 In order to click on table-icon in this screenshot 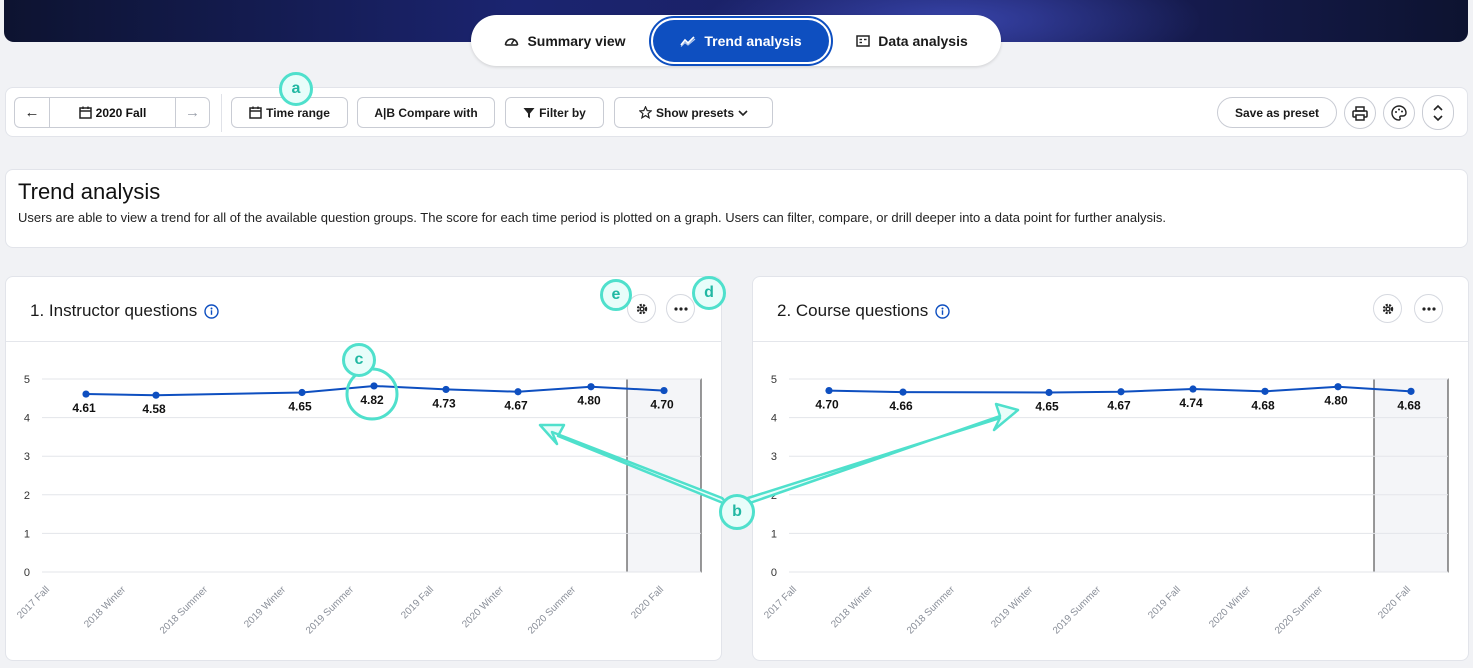, I will do `click(863, 40)`.